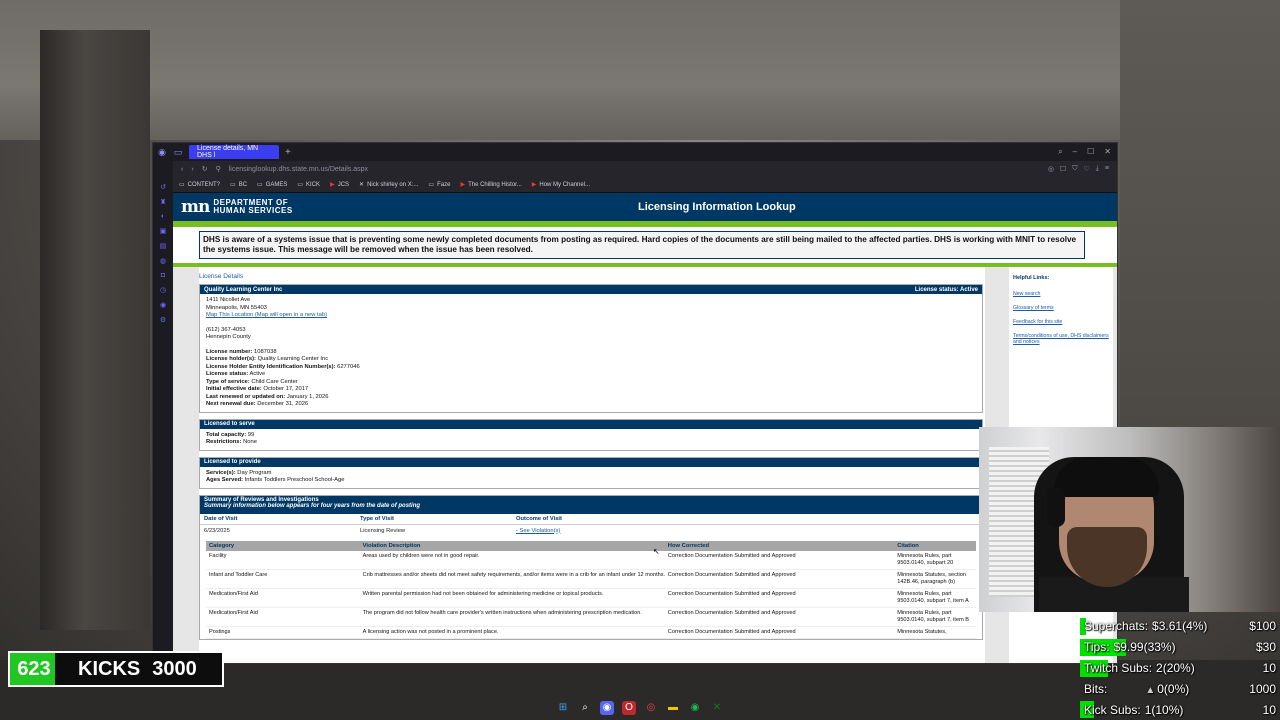 The height and width of the screenshot is (720, 1280). I want to click on kicks-goal-bar: 623 KICKS 3000, so click(116, 669).